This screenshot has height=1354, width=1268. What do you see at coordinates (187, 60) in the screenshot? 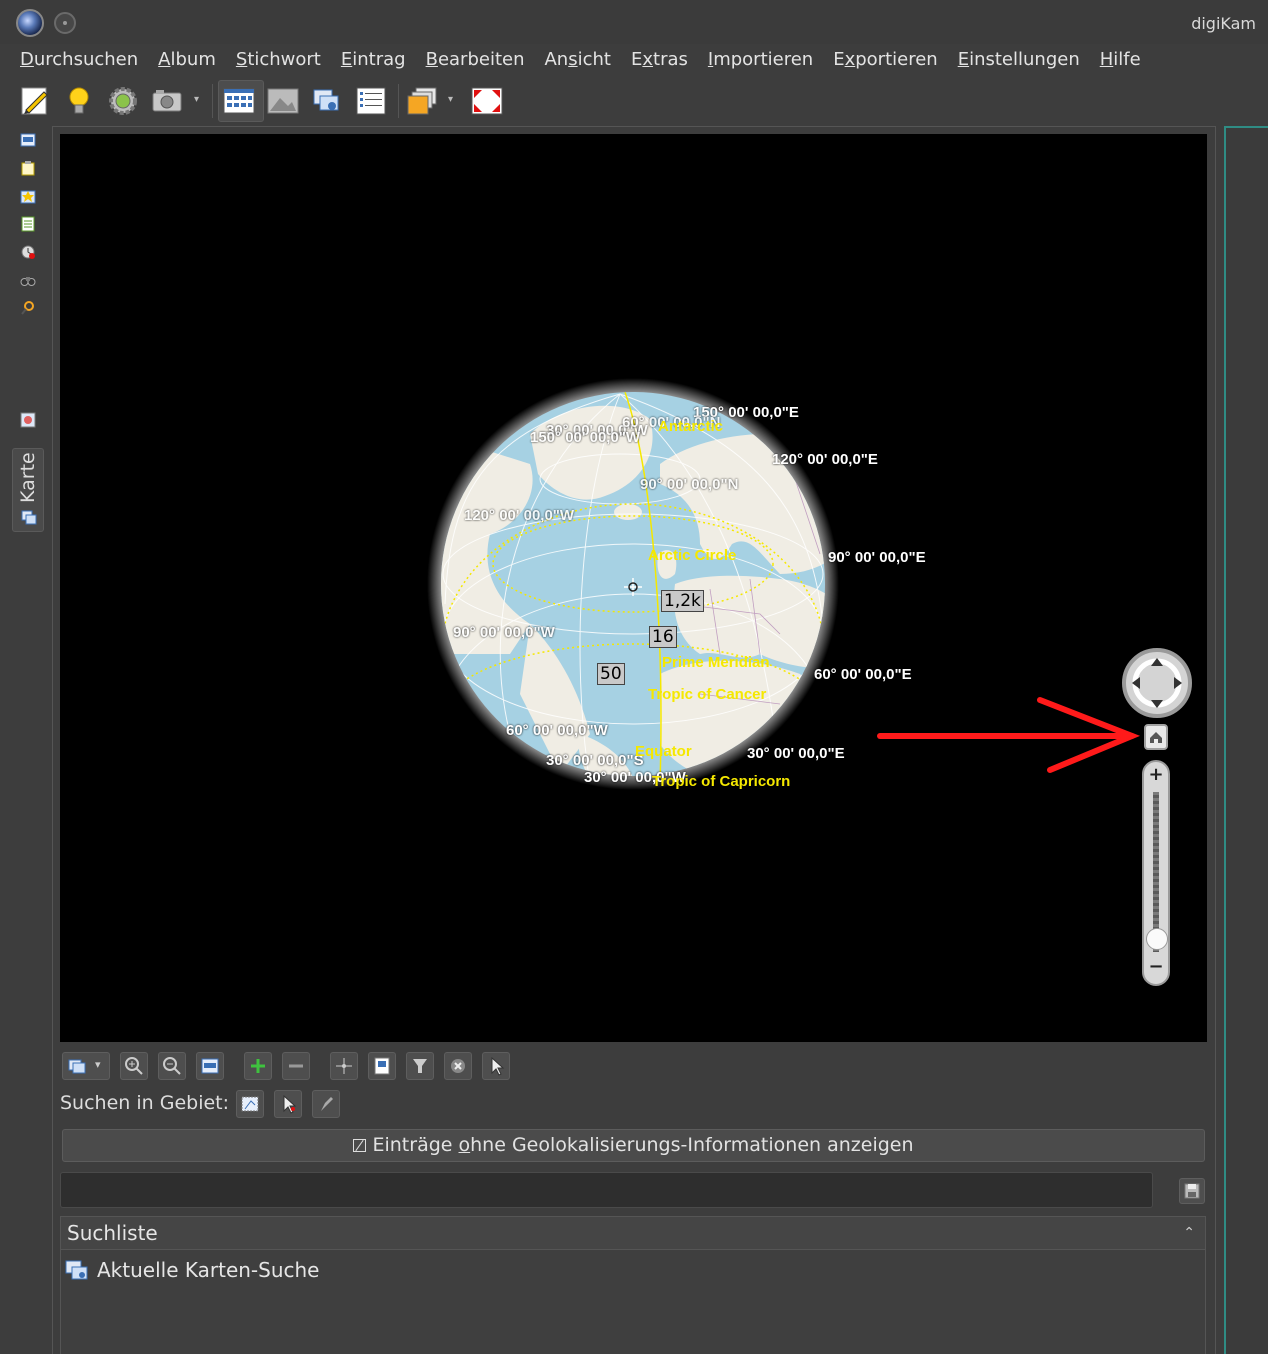
I see `menu-item: Album` at bounding box center [187, 60].